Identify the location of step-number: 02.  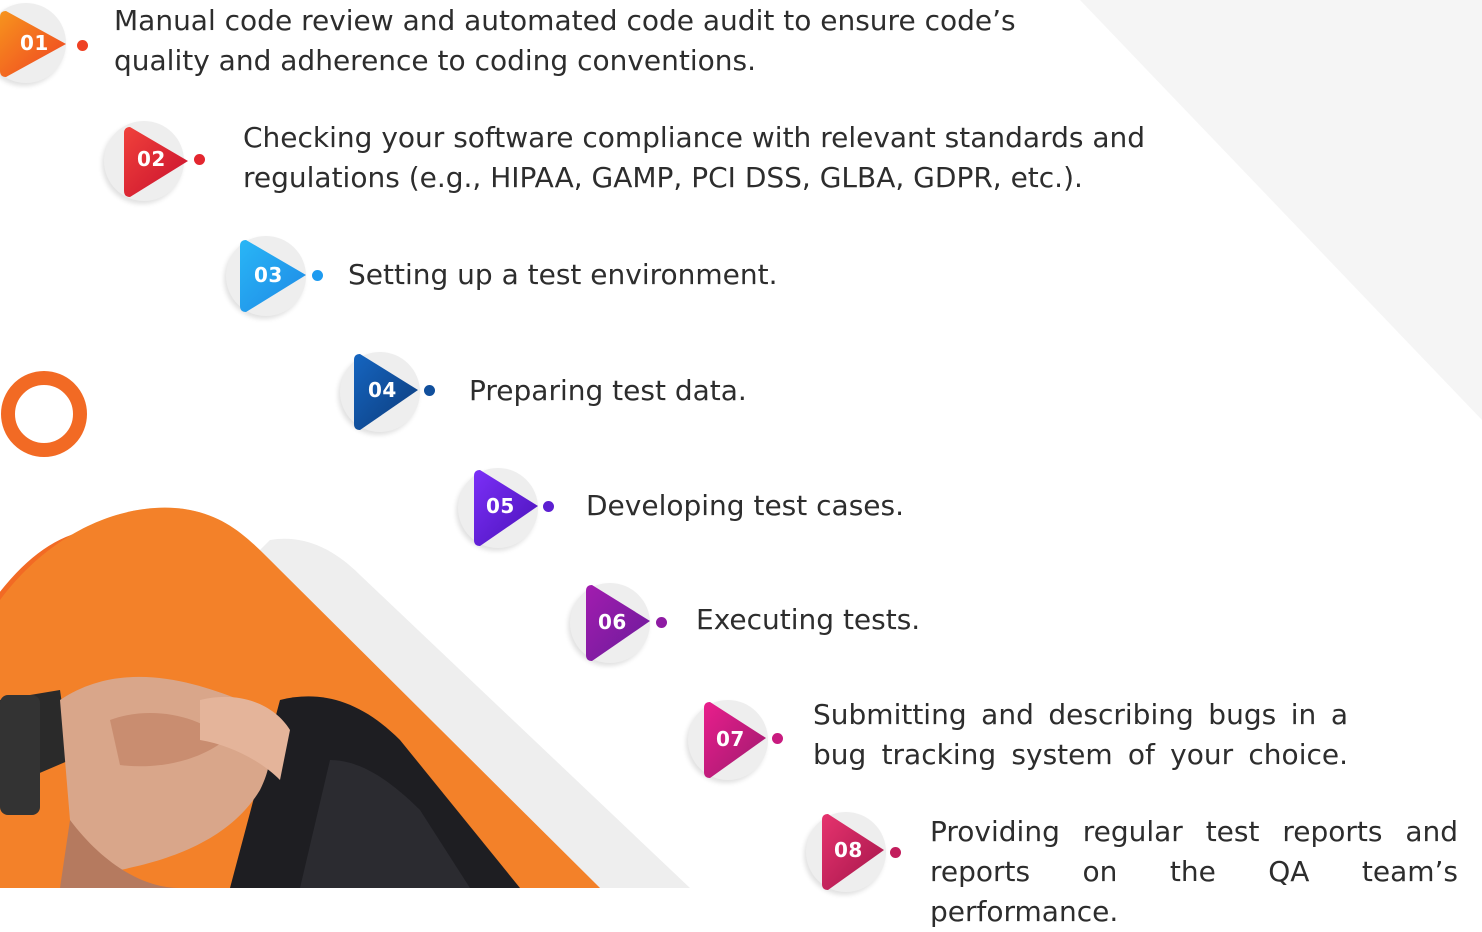
(151, 159).